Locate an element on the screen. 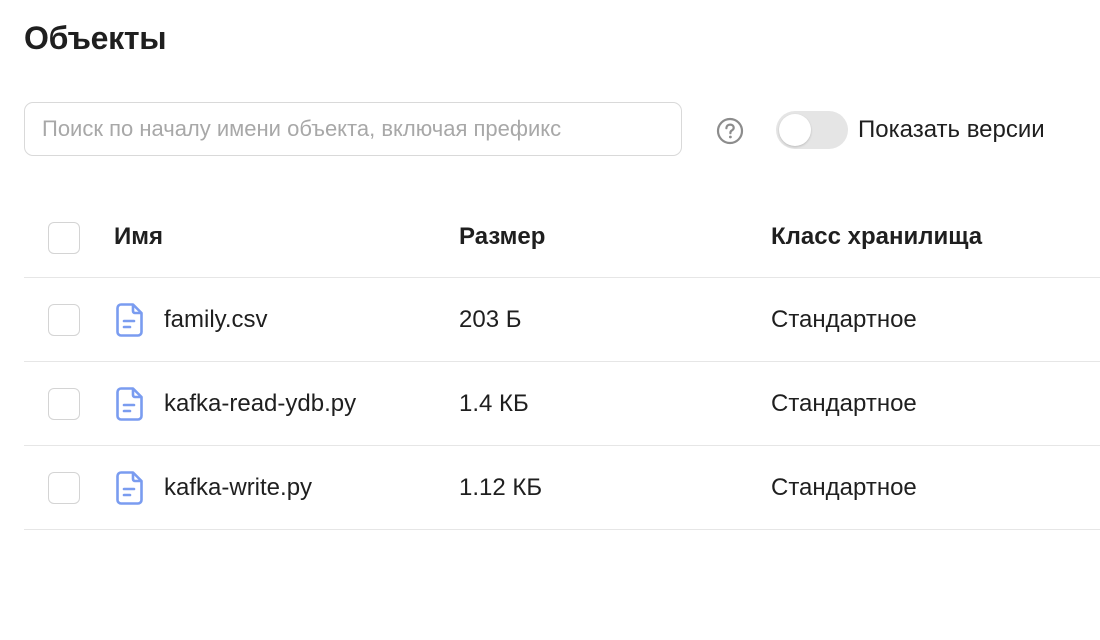 The width and height of the screenshot is (1100, 640). table-row: family.csv 203 Б Стандартное is located at coordinates (562, 320).